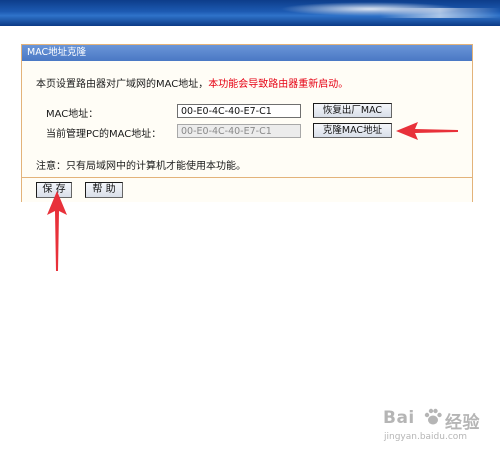 The image size is (500, 455). I want to click on paw-icon, so click(433, 416).